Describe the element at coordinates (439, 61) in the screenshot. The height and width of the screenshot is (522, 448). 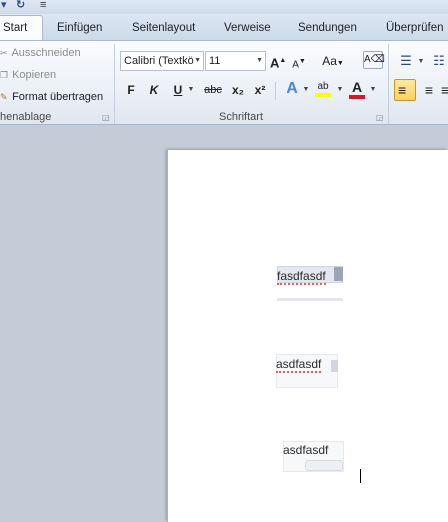
I see `numbered-list-icon: ☷` at that location.